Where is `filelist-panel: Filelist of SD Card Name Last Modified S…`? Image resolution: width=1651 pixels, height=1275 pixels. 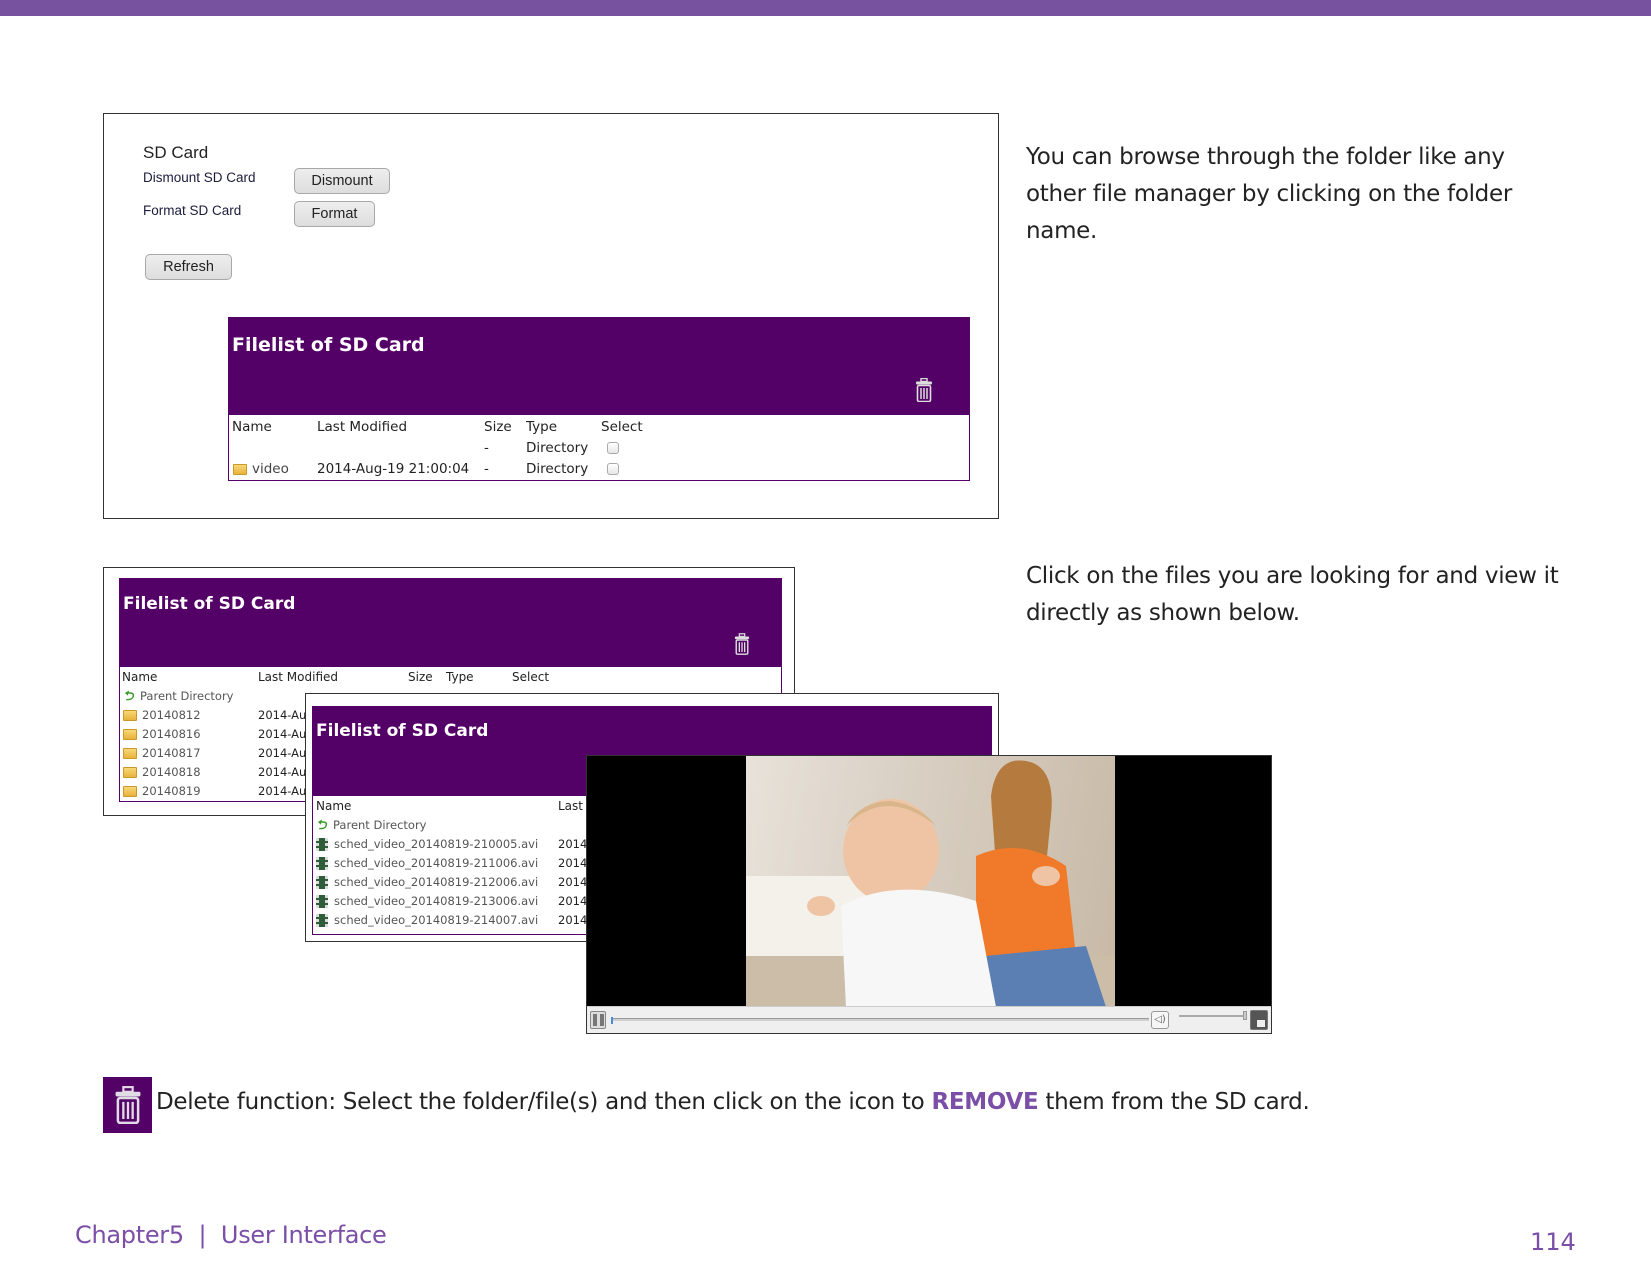 filelist-panel: Filelist of SD Card Name Last Modified S… is located at coordinates (599, 399).